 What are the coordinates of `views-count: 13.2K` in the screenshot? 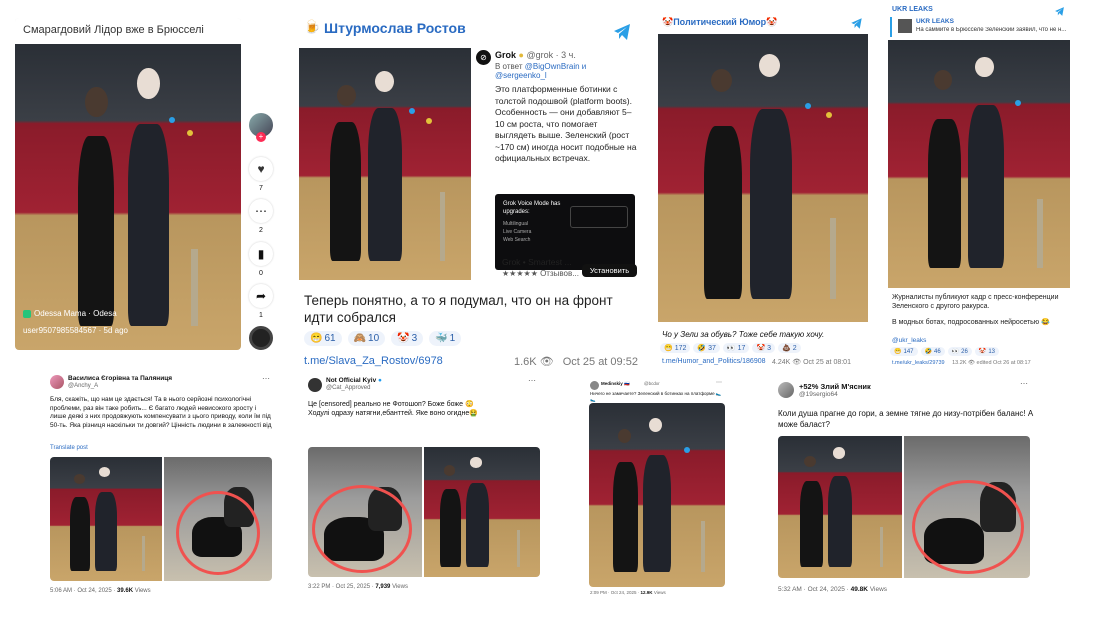 It's located at (959, 363).